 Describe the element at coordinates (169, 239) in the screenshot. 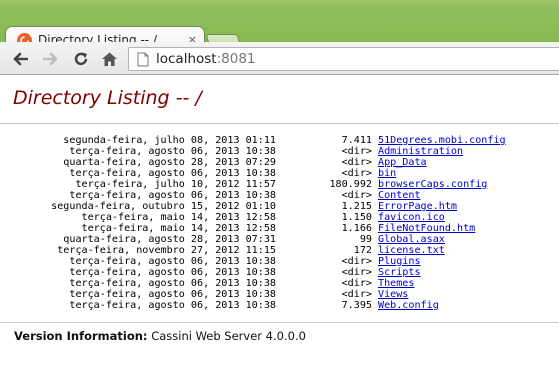

I see `entry-date: quarta-feira, agosto 28, 2013 07:31` at that location.